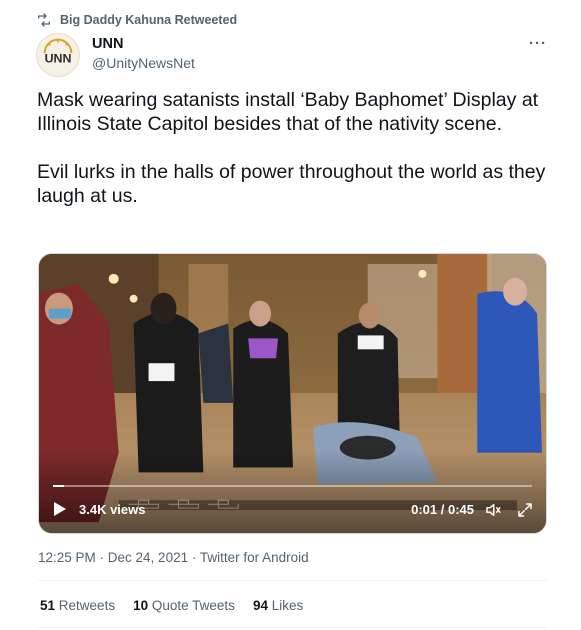 This screenshot has width=581, height=630. Describe the element at coordinates (58, 59) in the screenshot. I see `svg-text: UNN` at that location.